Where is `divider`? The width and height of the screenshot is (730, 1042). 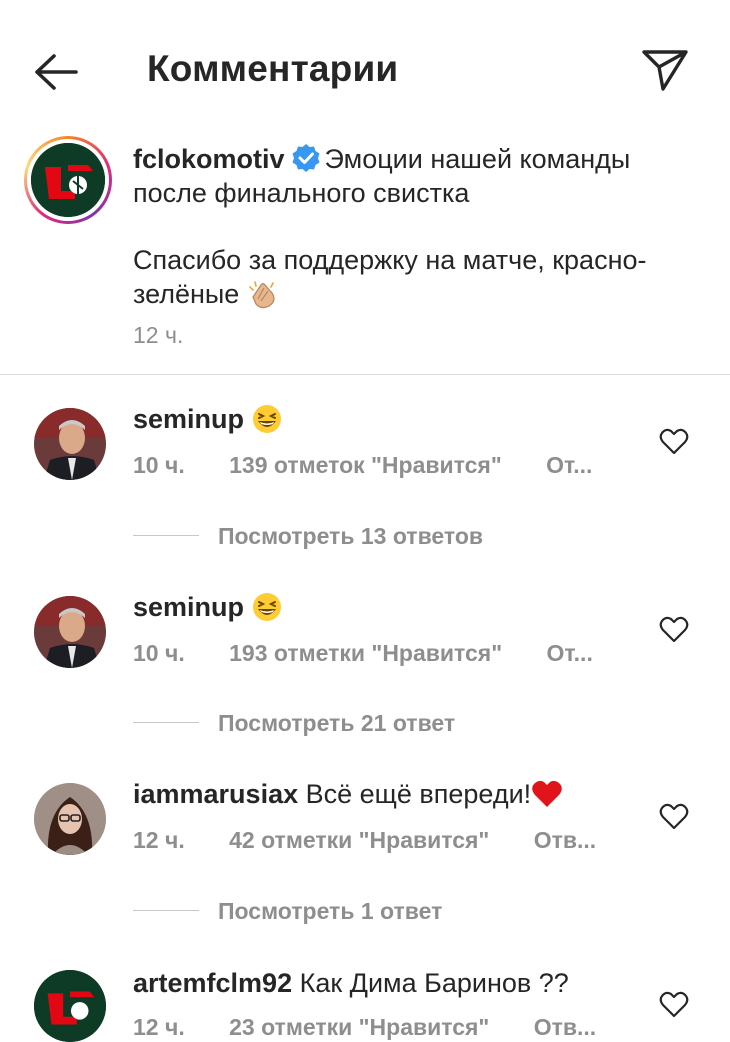
divider is located at coordinates (365, 374).